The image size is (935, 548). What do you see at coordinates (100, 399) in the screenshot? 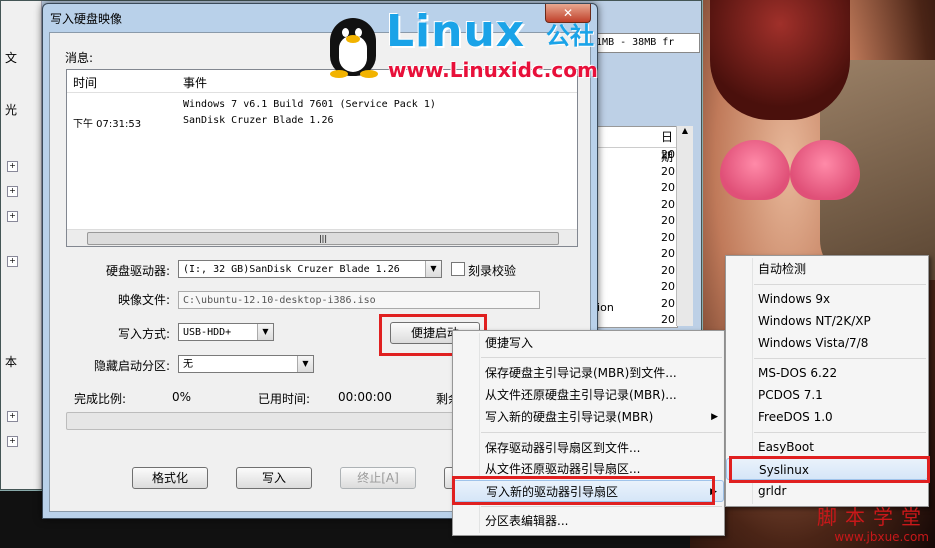
I see `progress-label: 完成比例:` at bounding box center [100, 399].